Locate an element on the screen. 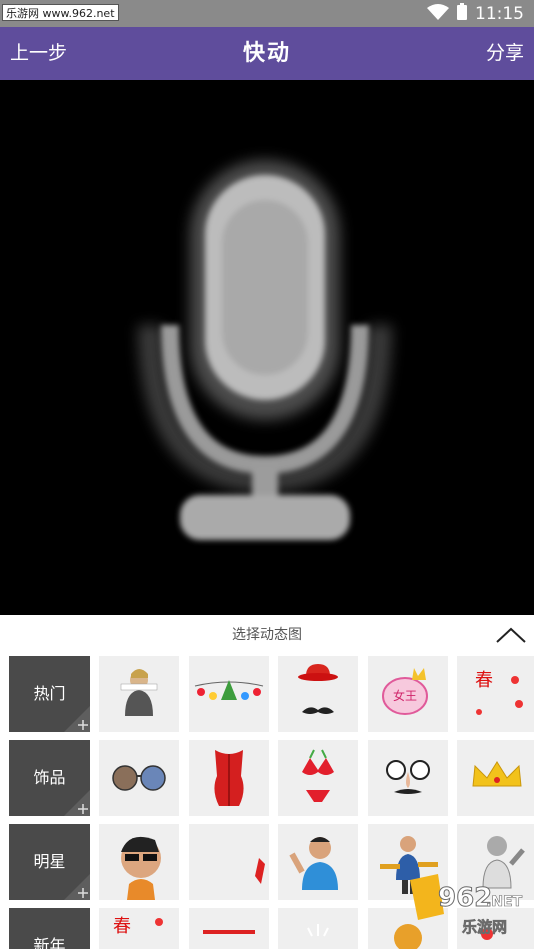  celebrity-bw-sticker-icon is located at coordinates (503, 862).